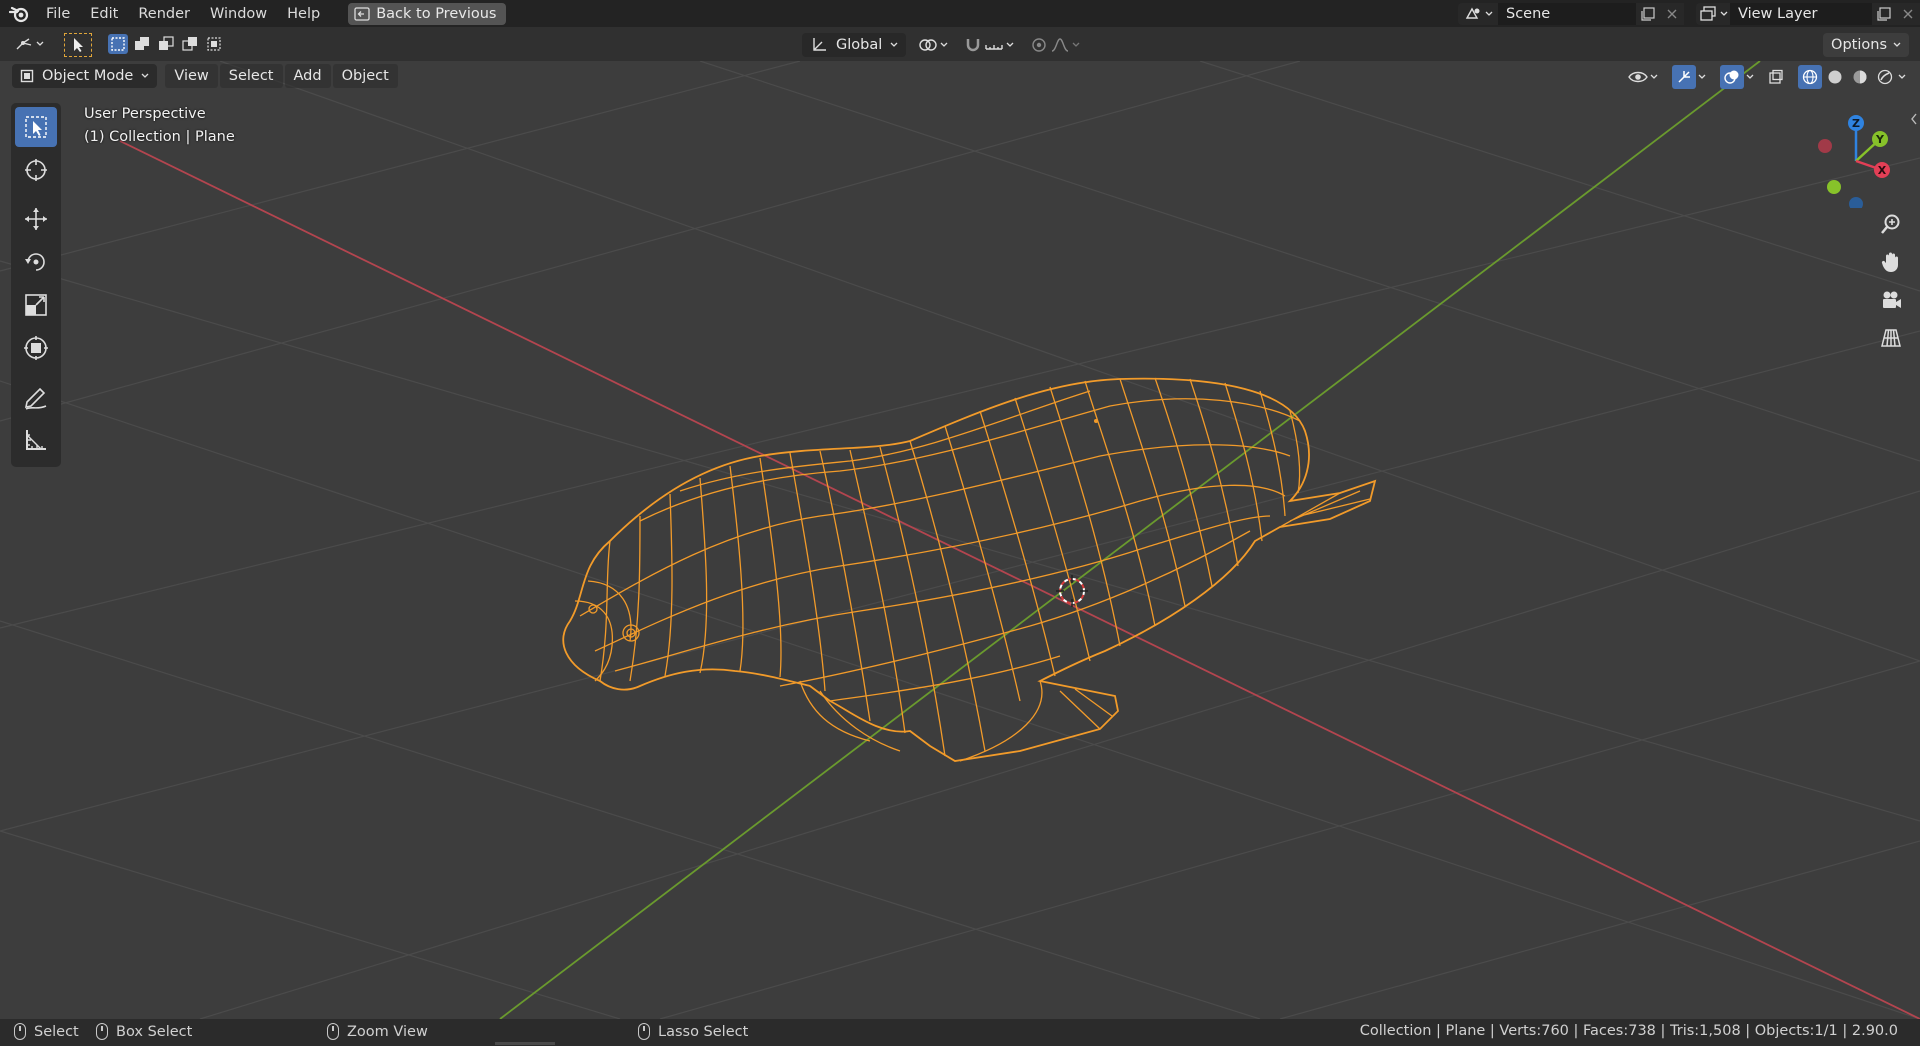 This screenshot has width=1920, height=1046. I want to click on options-dropdown: Options, so click(1866, 45).